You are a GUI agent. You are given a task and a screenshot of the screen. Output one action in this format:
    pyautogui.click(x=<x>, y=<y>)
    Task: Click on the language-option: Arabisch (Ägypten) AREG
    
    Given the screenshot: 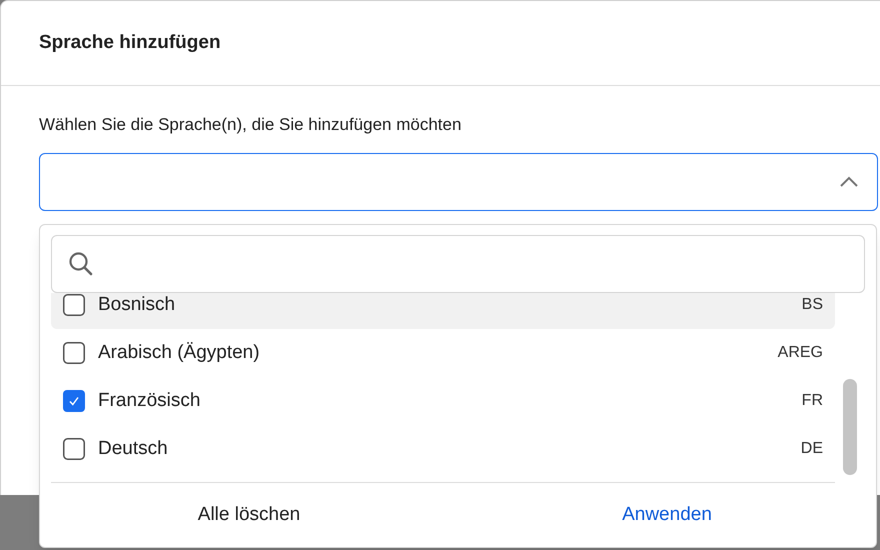 What is the action you would take?
    pyautogui.click(x=443, y=353)
    